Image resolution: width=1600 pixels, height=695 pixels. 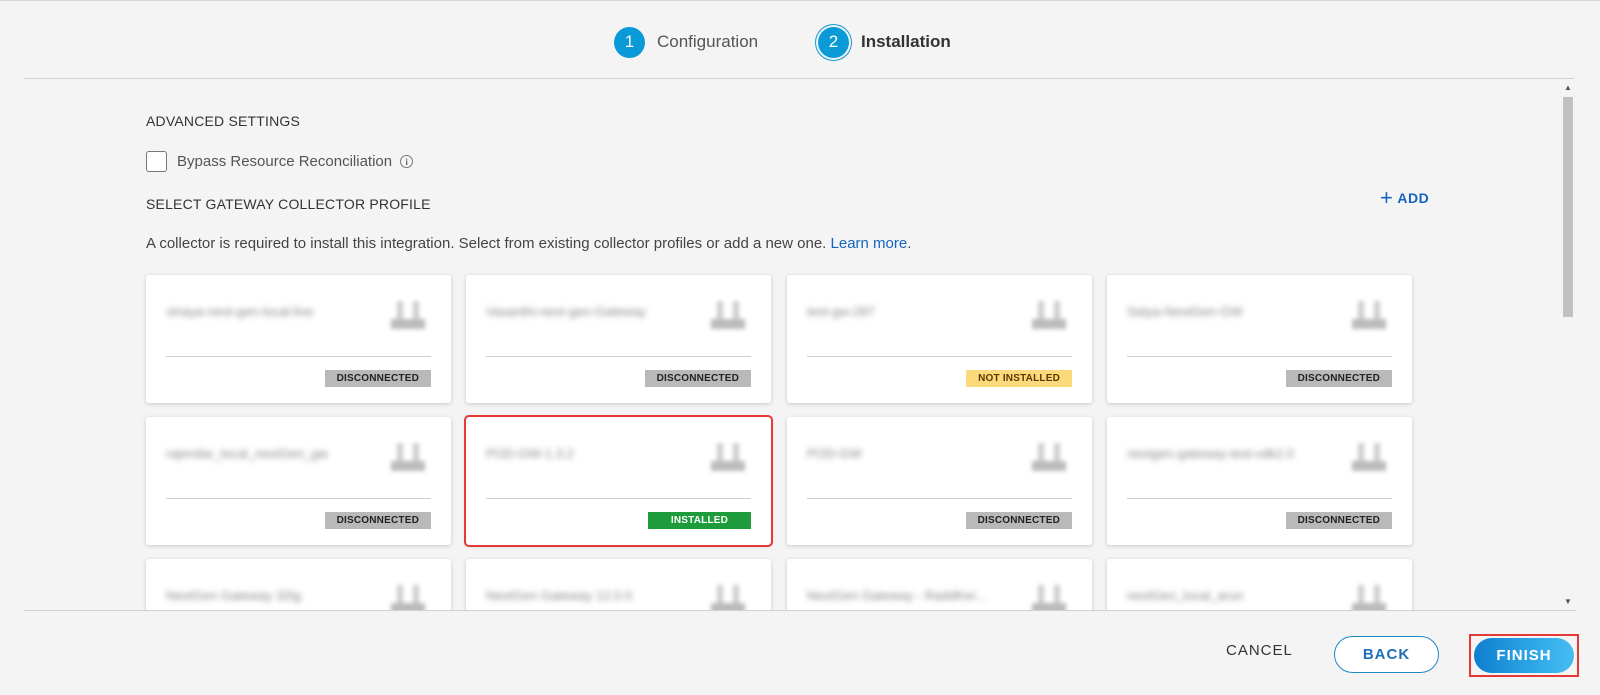 I want to click on step-configuration: 1 Configuration, so click(x=686, y=42).